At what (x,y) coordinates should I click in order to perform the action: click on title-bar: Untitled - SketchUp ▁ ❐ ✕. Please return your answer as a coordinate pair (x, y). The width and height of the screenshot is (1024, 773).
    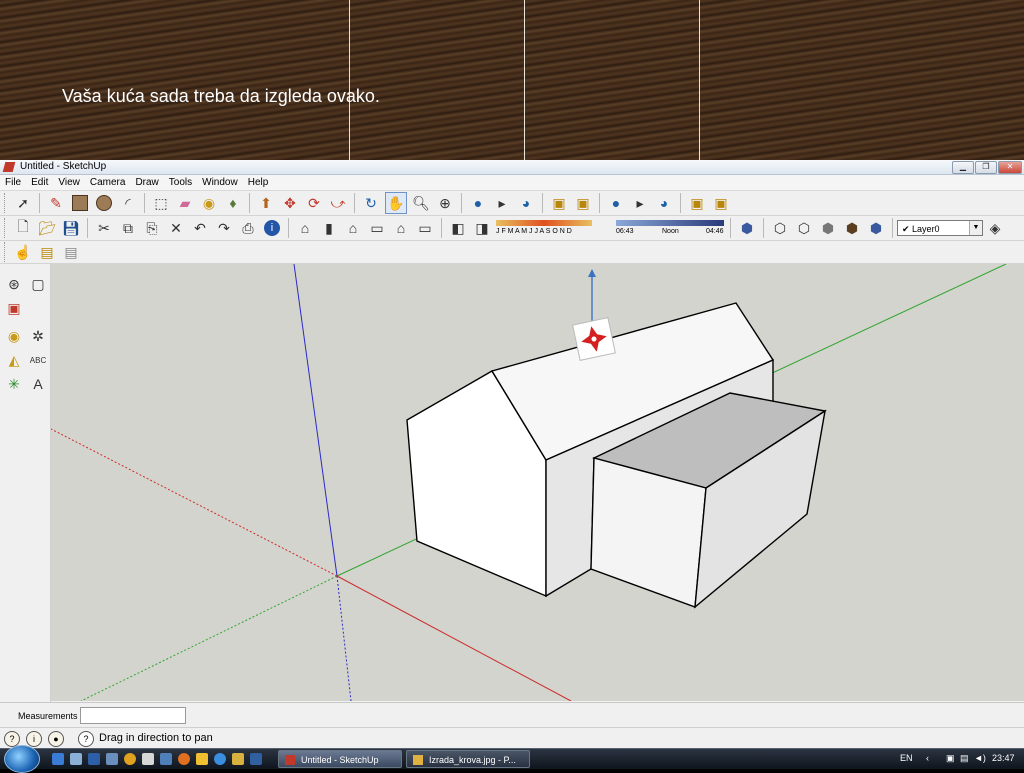
    Looking at the image, I should click on (512, 167).